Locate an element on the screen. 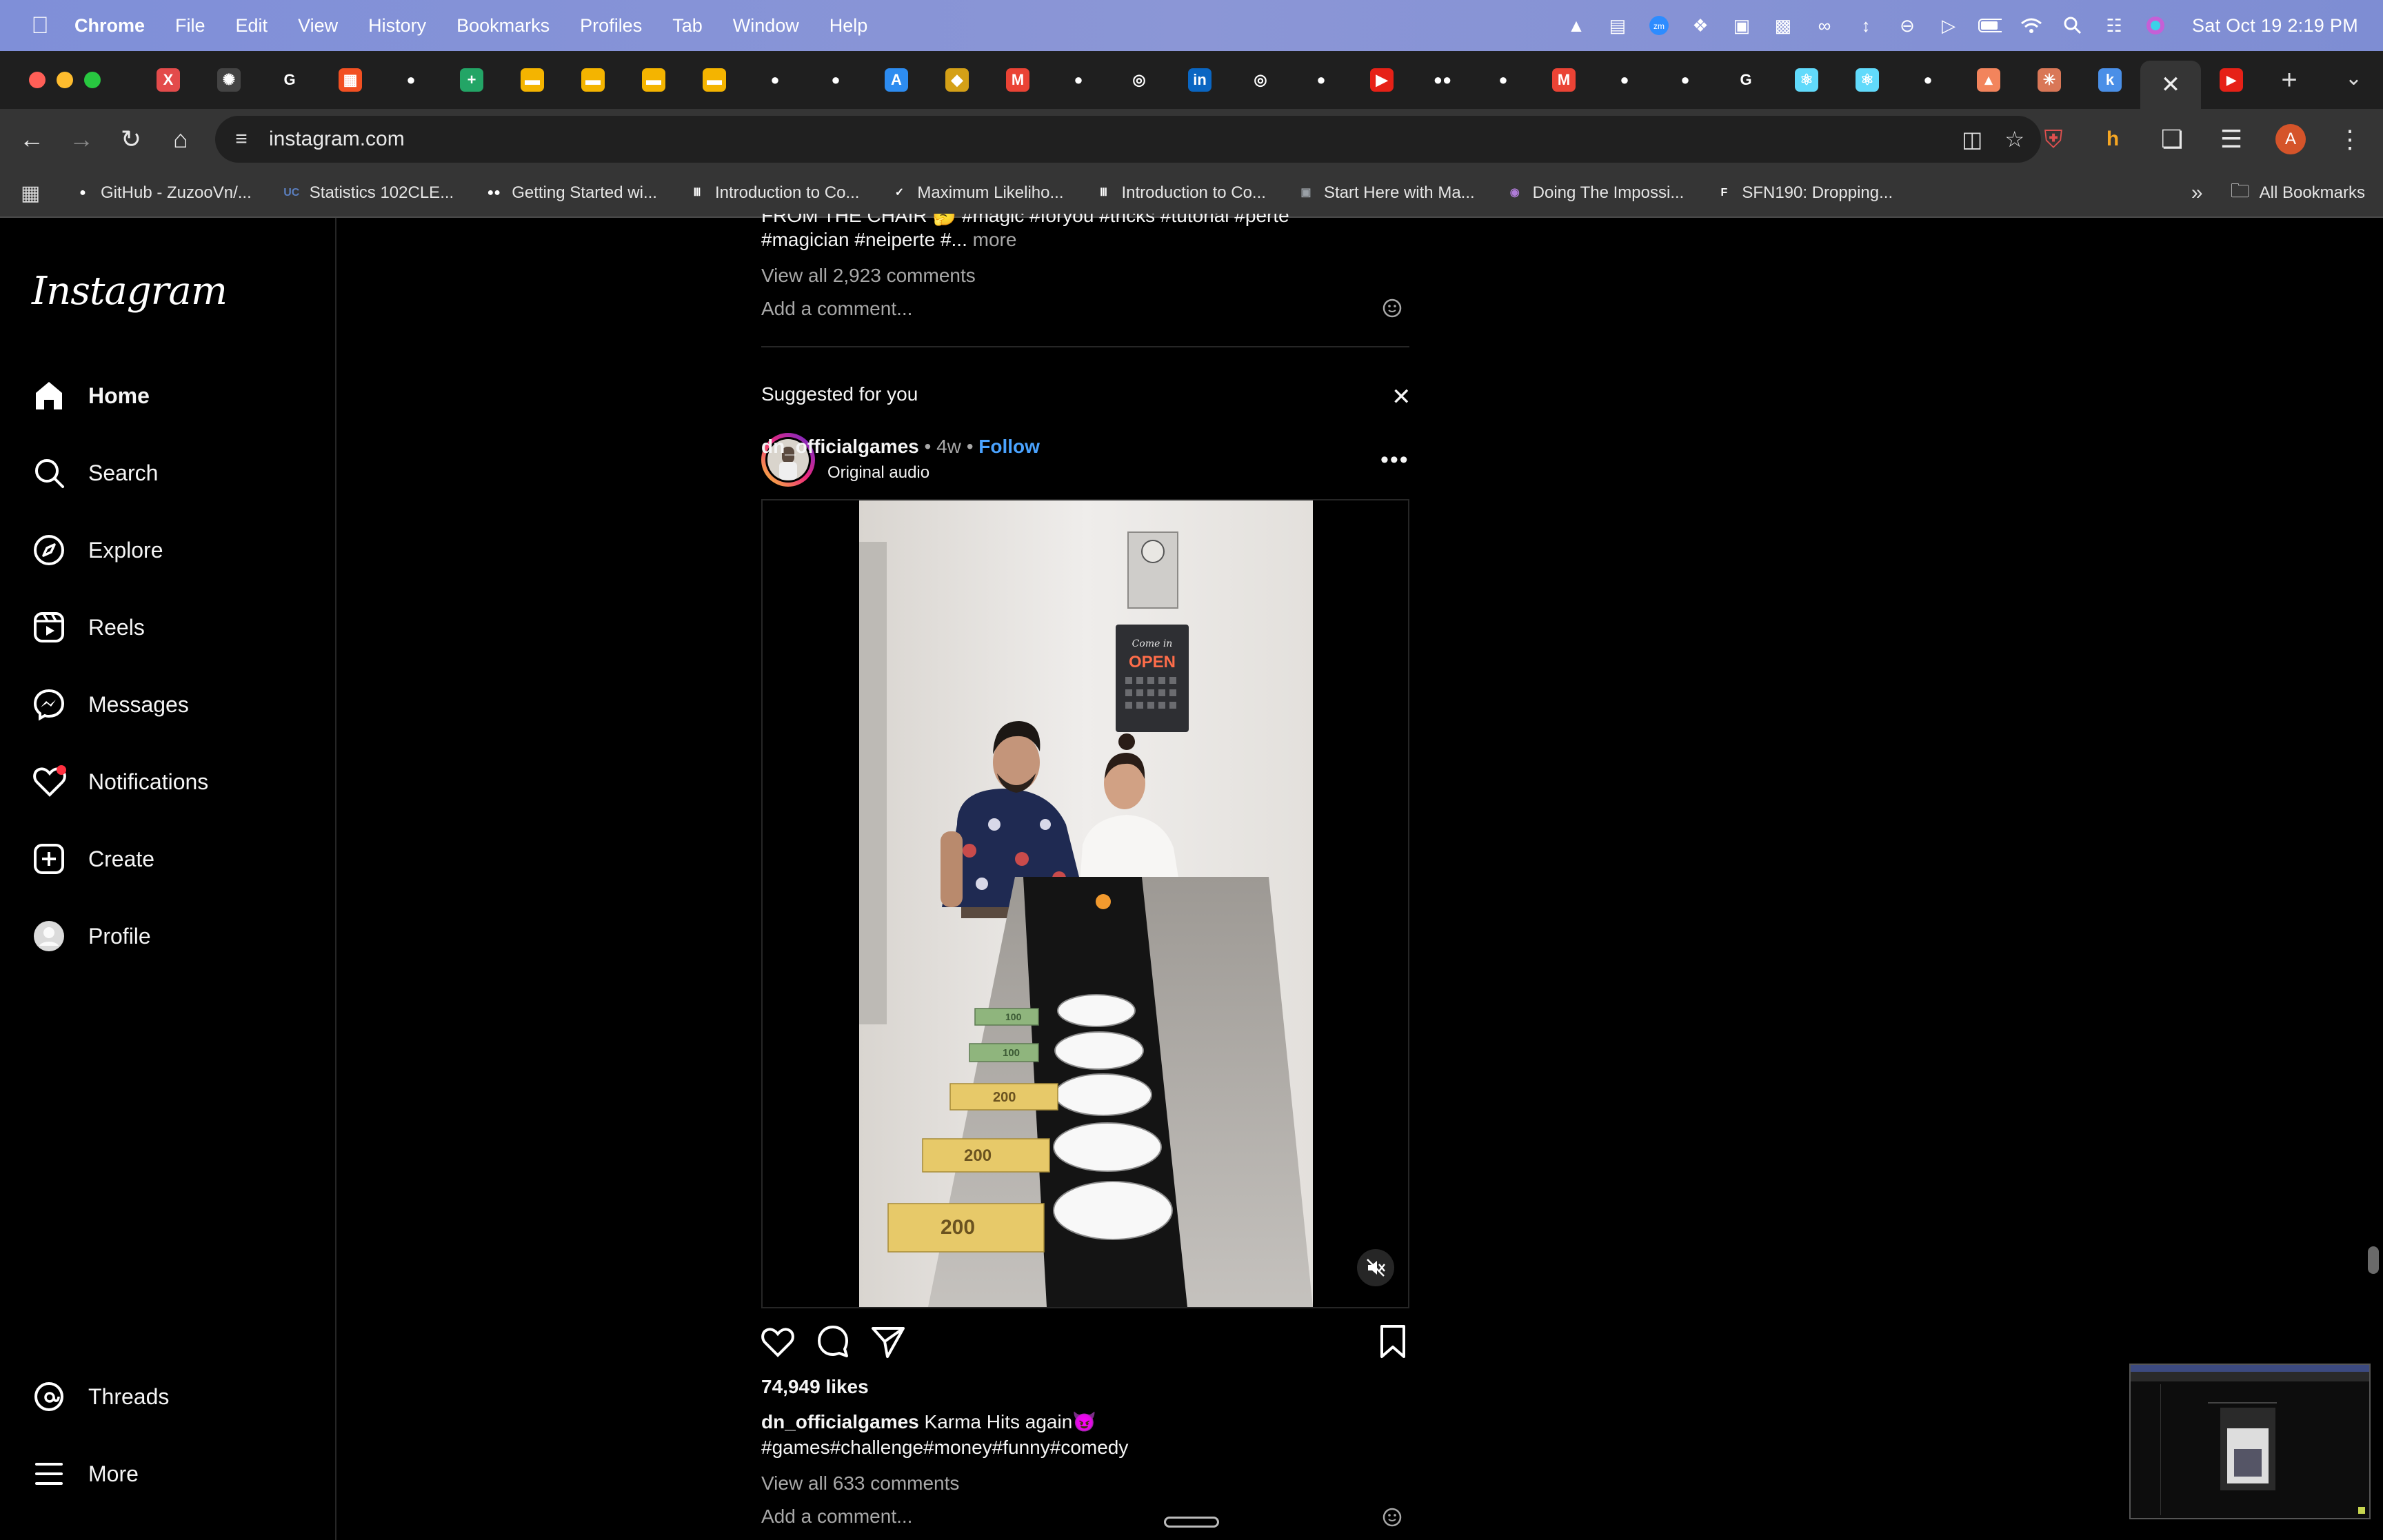 This screenshot has height=1540, width=2383. follow-button: Follow is located at coordinates (1009, 447).